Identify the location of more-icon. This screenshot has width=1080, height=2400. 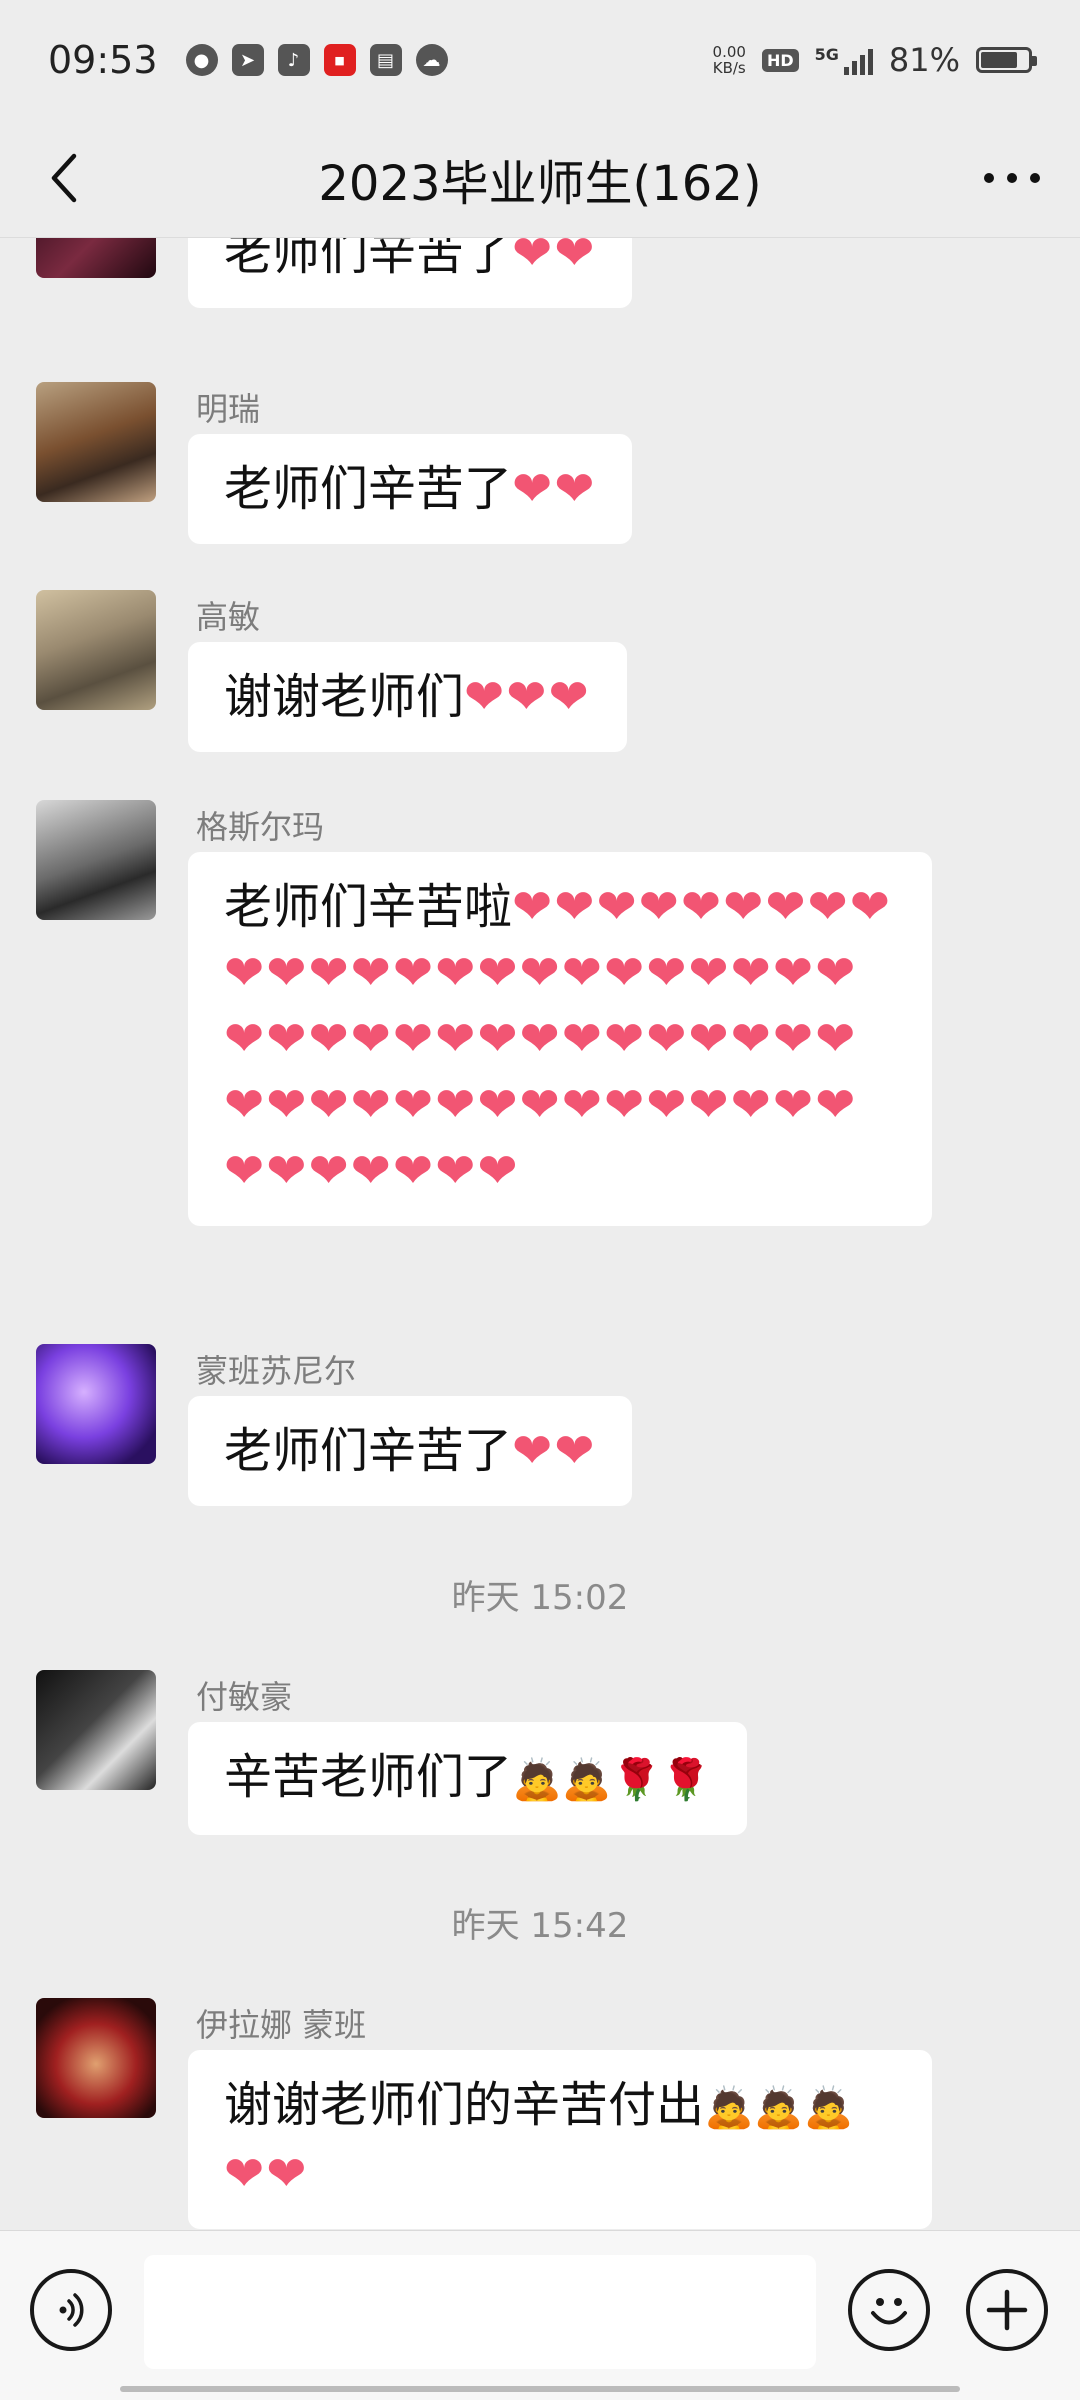
(989, 178).